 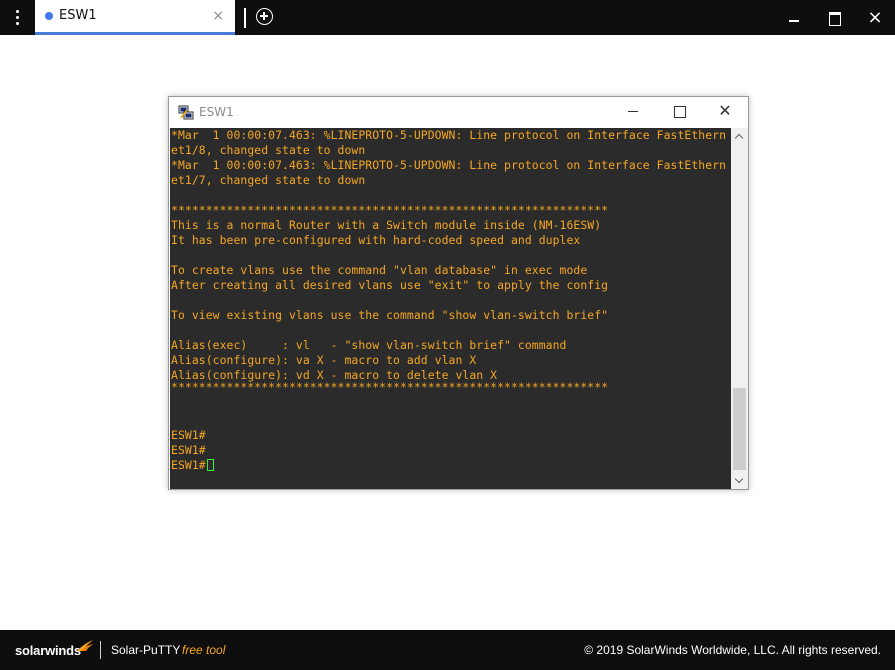 What do you see at coordinates (85, 645) in the screenshot?
I see `flame-icon` at bounding box center [85, 645].